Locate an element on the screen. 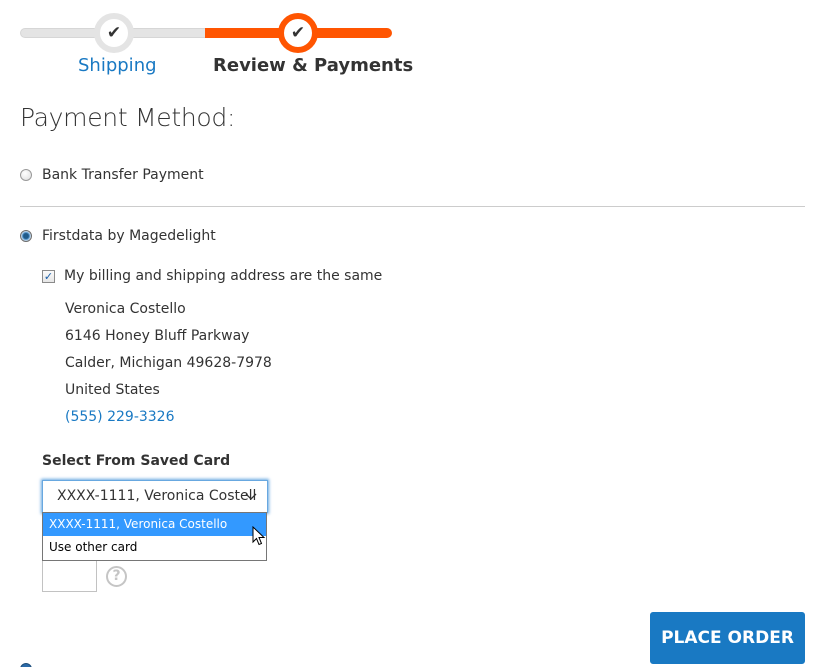 This screenshot has height=667, width=815. mouse-cursor-icon is located at coordinates (259, 537).